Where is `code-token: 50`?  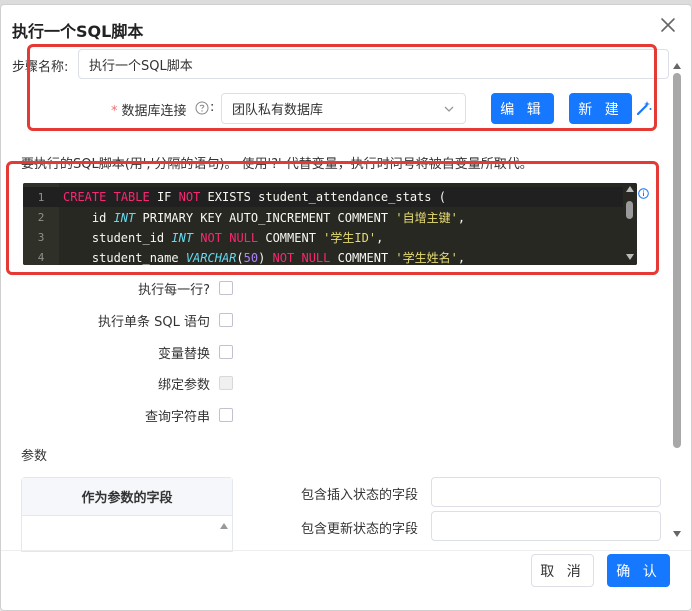
code-token: 50 is located at coordinates (251, 257).